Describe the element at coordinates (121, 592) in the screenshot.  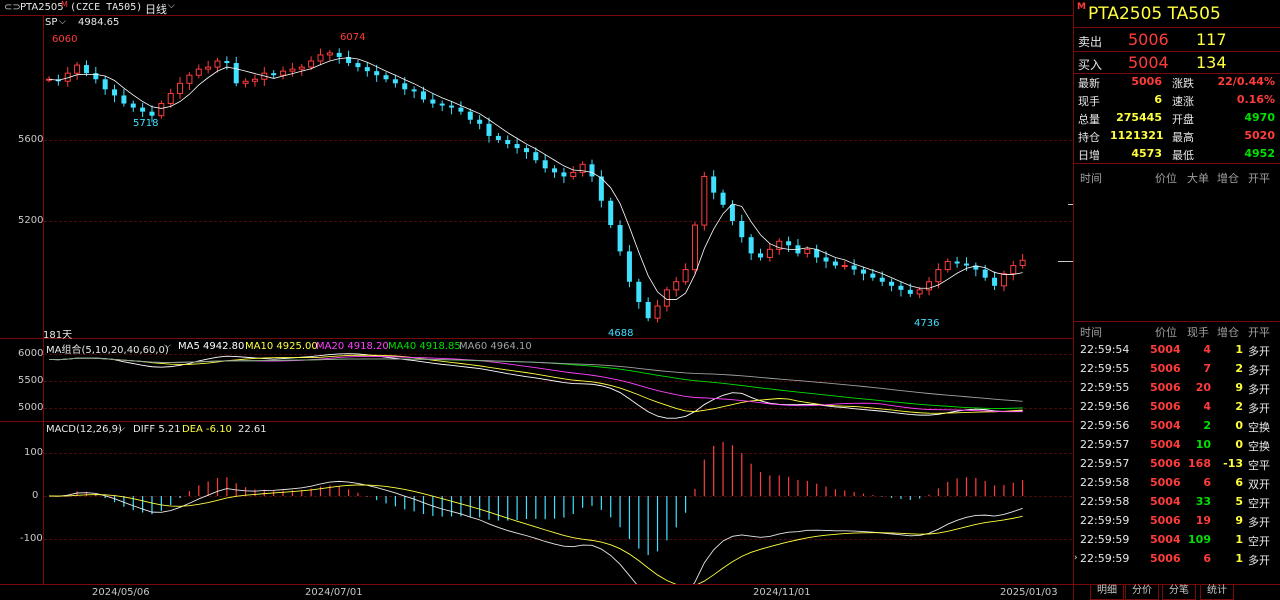
I see `date-label: 2024/05/06` at that location.